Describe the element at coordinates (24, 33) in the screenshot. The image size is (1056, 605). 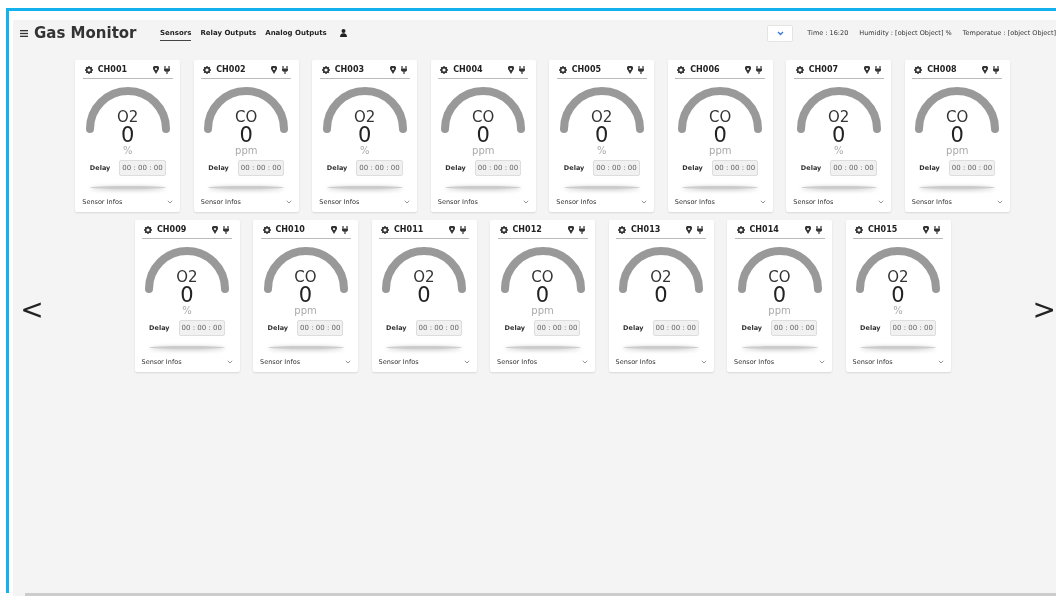
I see `menu-icon` at that location.